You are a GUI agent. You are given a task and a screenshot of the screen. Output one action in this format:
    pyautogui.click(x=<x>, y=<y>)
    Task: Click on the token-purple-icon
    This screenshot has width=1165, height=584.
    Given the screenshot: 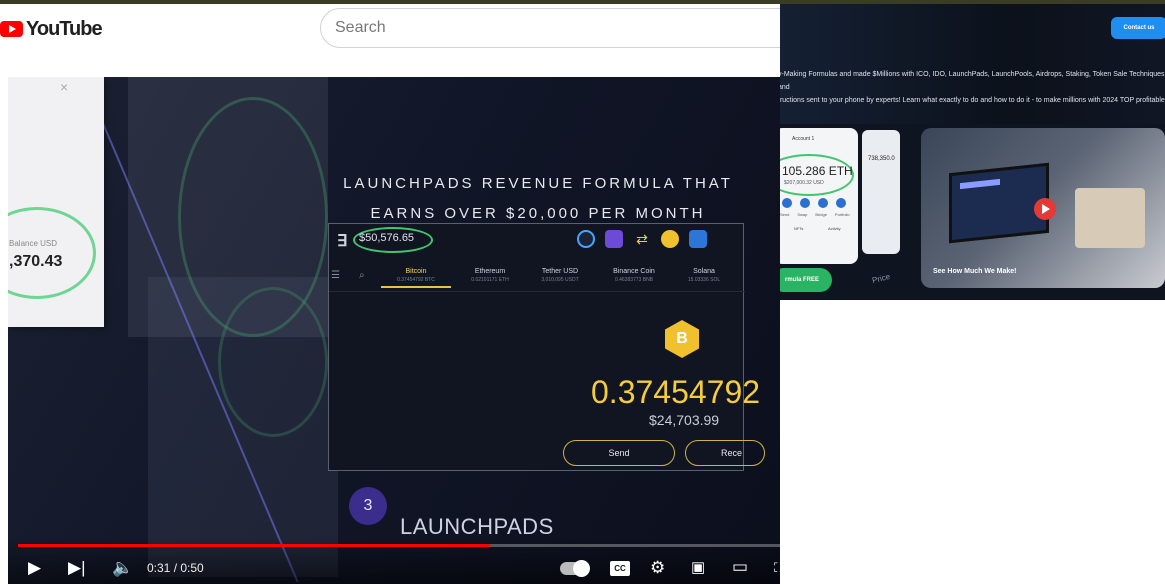 What is the action you would take?
    pyautogui.click(x=614, y=239)
    